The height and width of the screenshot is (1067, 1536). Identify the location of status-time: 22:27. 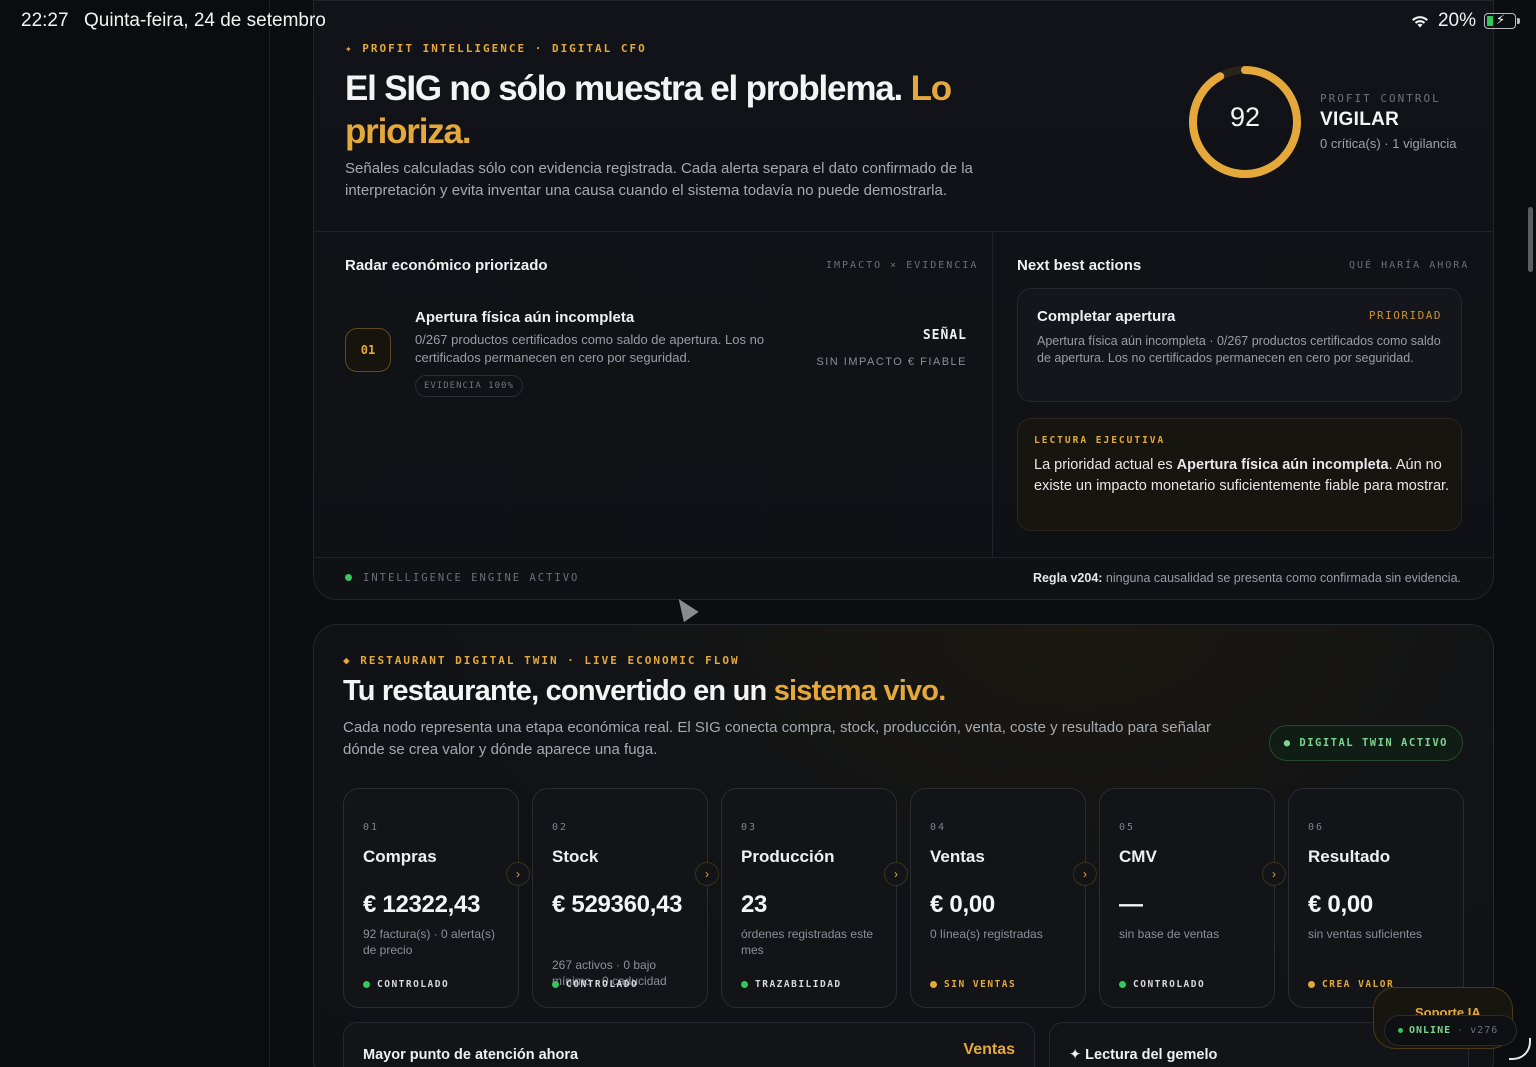
(45, 20).